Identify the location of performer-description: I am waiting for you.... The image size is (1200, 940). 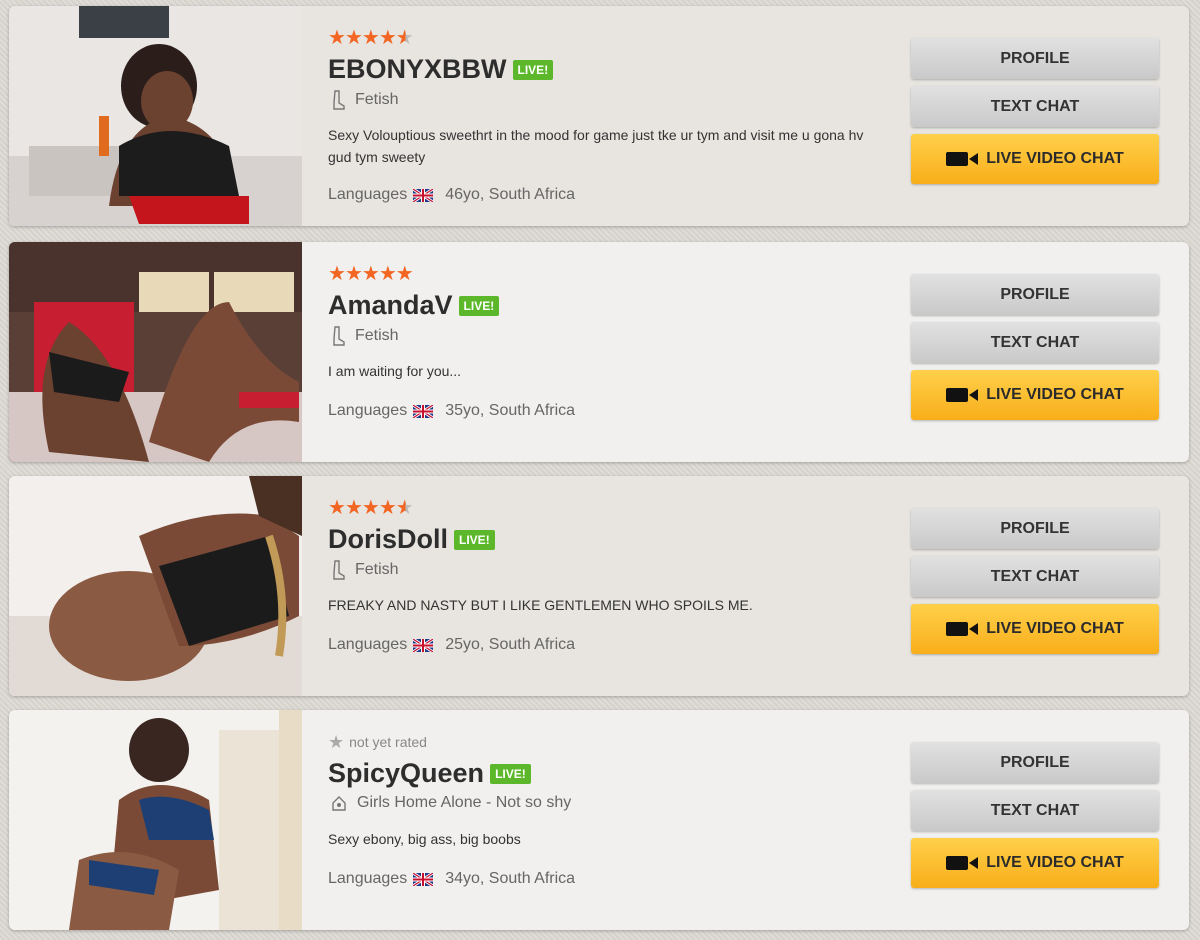
(395, 371).